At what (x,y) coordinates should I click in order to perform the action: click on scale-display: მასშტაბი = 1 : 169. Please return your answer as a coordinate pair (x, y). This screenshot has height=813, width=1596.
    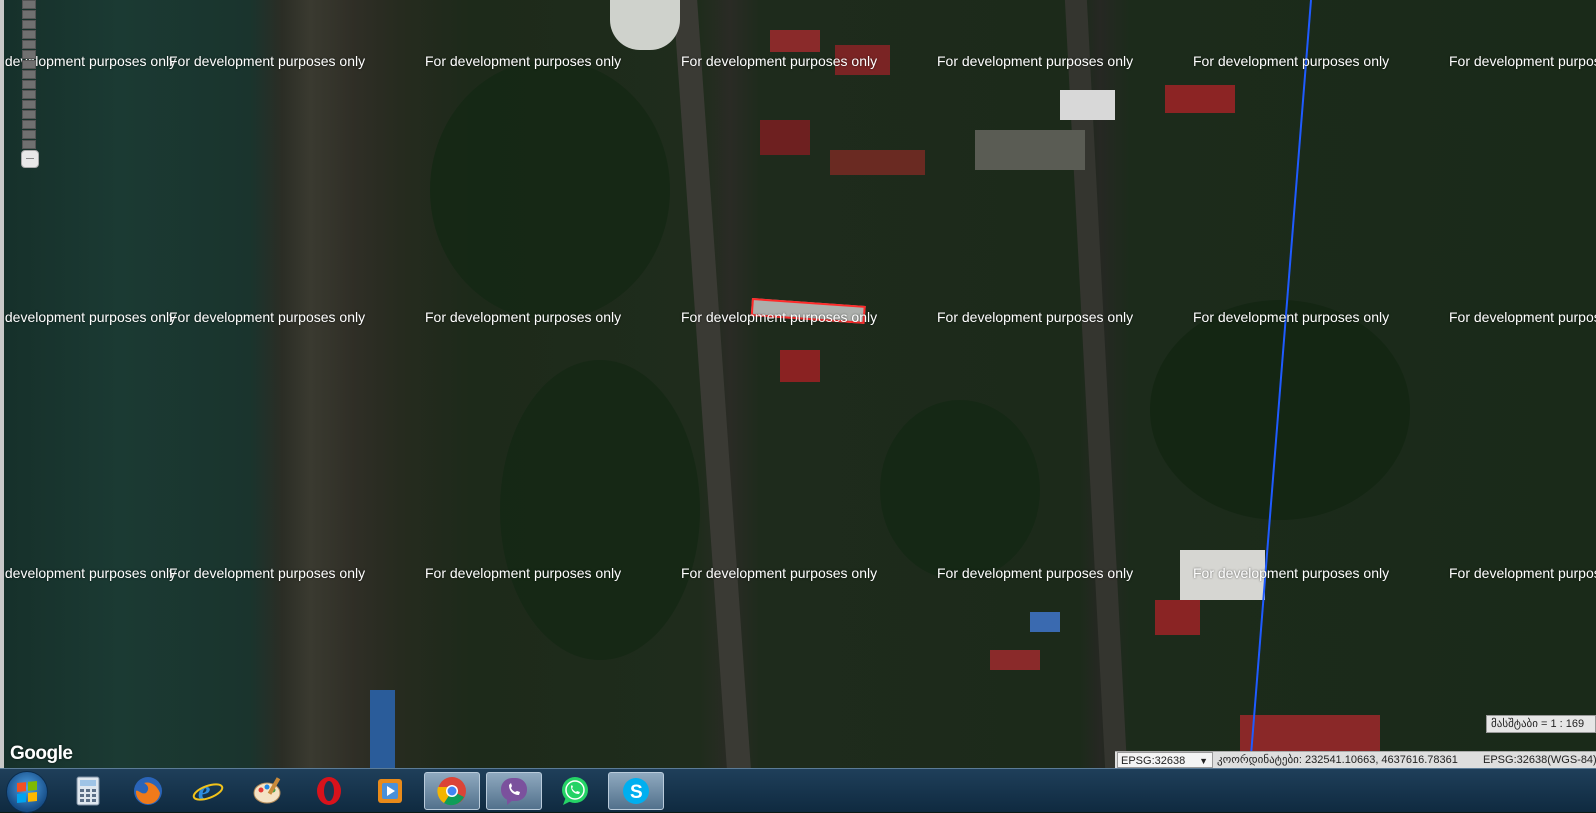
    Looking at the image, I should click on (1541, 724).